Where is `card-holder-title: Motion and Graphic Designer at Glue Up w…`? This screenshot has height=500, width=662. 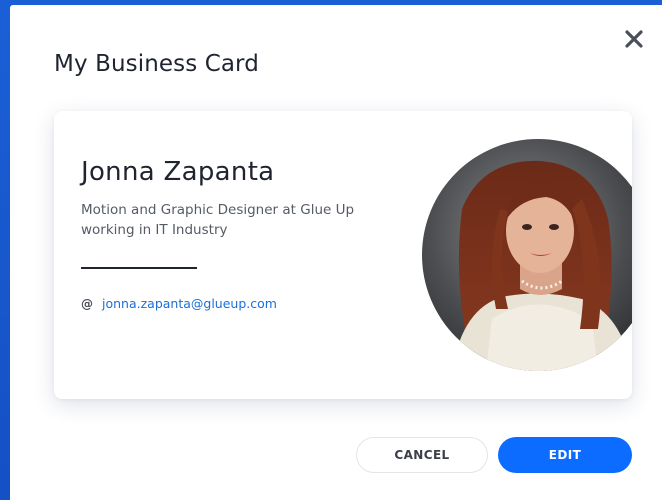
card-holder-title: Motion and Graphic Designer at Glue Up w… is located at coordinates (218, 220).